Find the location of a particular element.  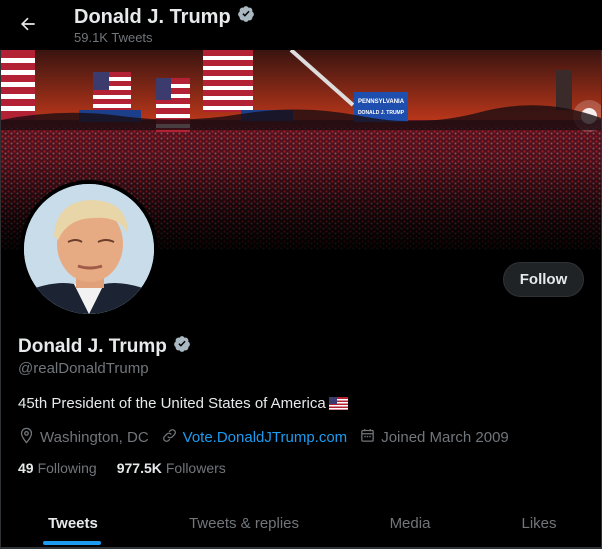

tab-tweets-replies: Tweets & replies is located at coordinates (244, 523).